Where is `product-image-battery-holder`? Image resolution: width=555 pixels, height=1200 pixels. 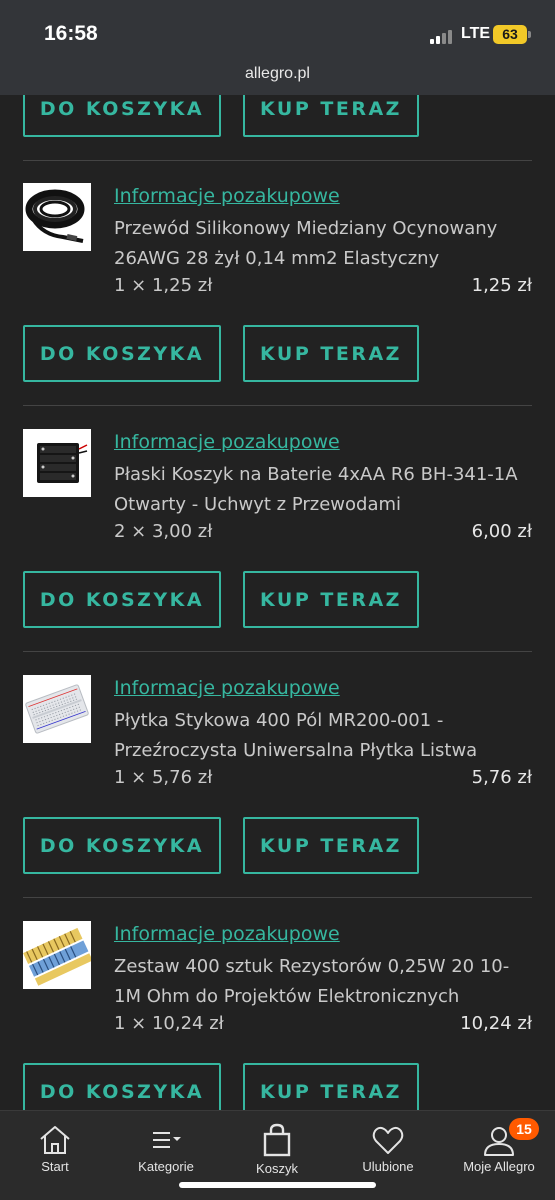
product-image-battery-holder is located at coordinates (57, 463).